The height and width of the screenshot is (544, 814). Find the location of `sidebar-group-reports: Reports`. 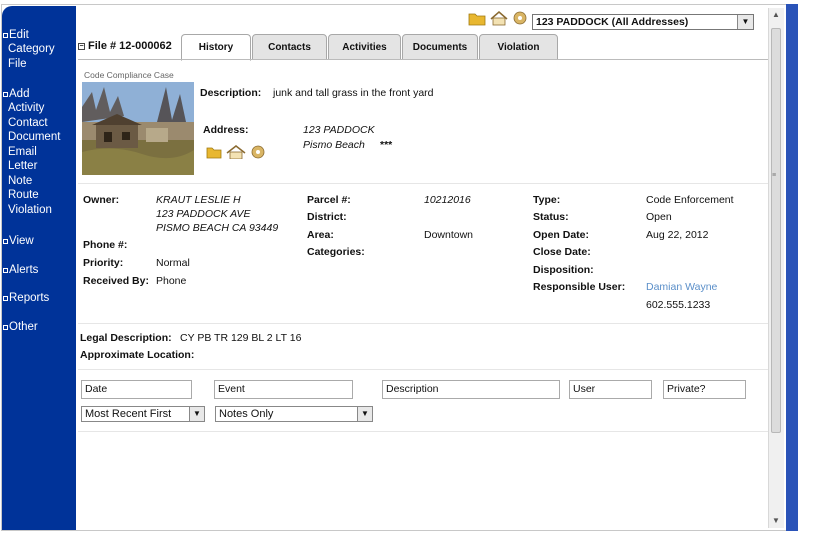

sidebar-group-reports: Reports is located at coordinates (39, 298).